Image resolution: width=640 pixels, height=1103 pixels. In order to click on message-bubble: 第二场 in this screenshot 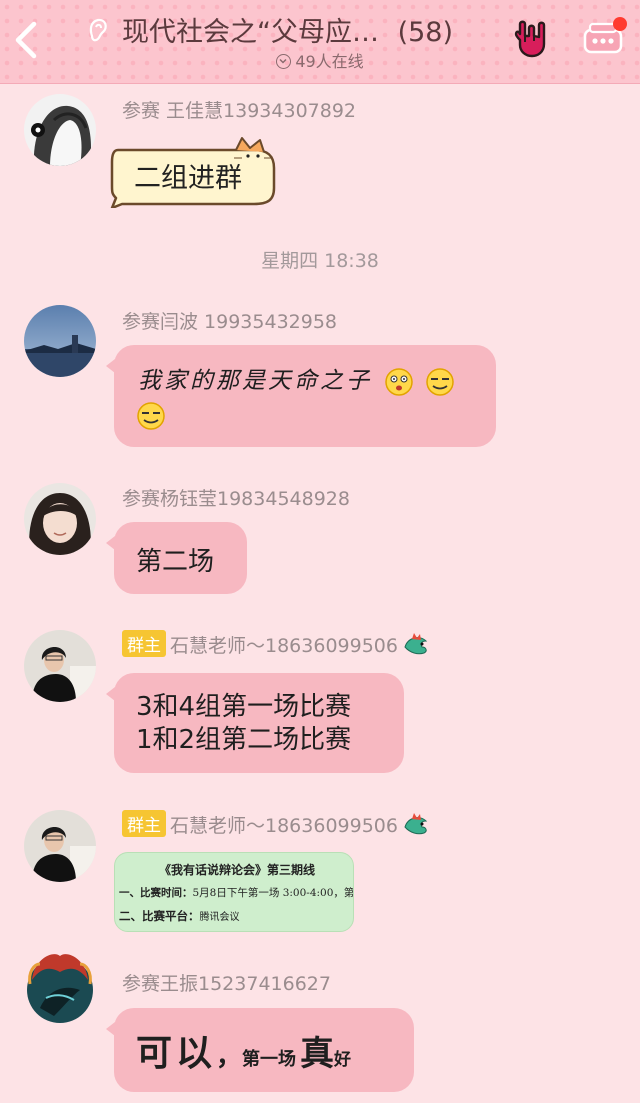, I will do `click(176, 558)`.